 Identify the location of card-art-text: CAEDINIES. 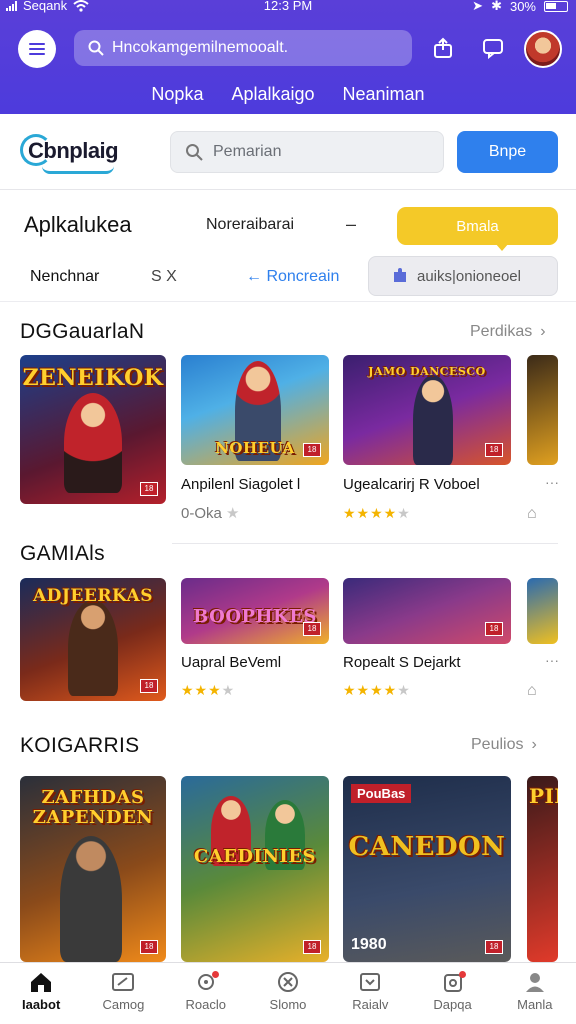
(255, 856).